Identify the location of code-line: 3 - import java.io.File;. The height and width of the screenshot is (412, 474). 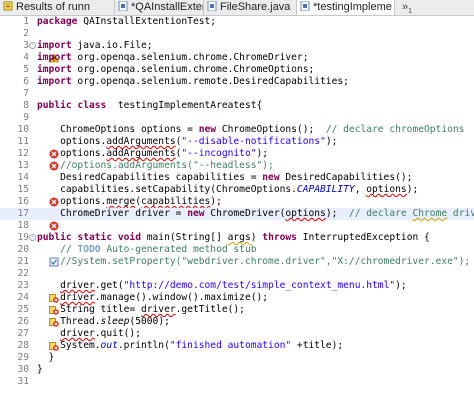
(237, 51).